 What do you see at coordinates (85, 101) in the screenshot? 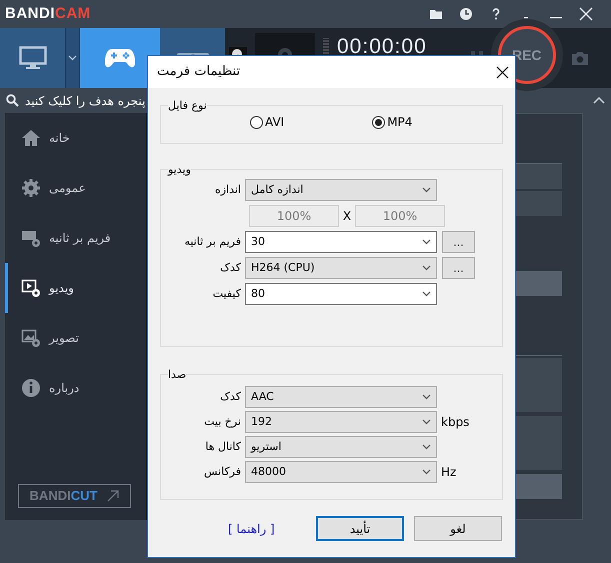
I see `search-hint: پنجره هدف را کلیک کنید` at bounding box center [85, 101].